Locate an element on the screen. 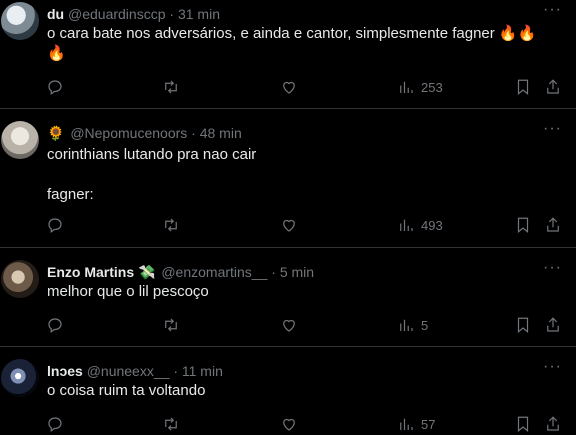  views-button: 57 is located at coordinates (416, 424).